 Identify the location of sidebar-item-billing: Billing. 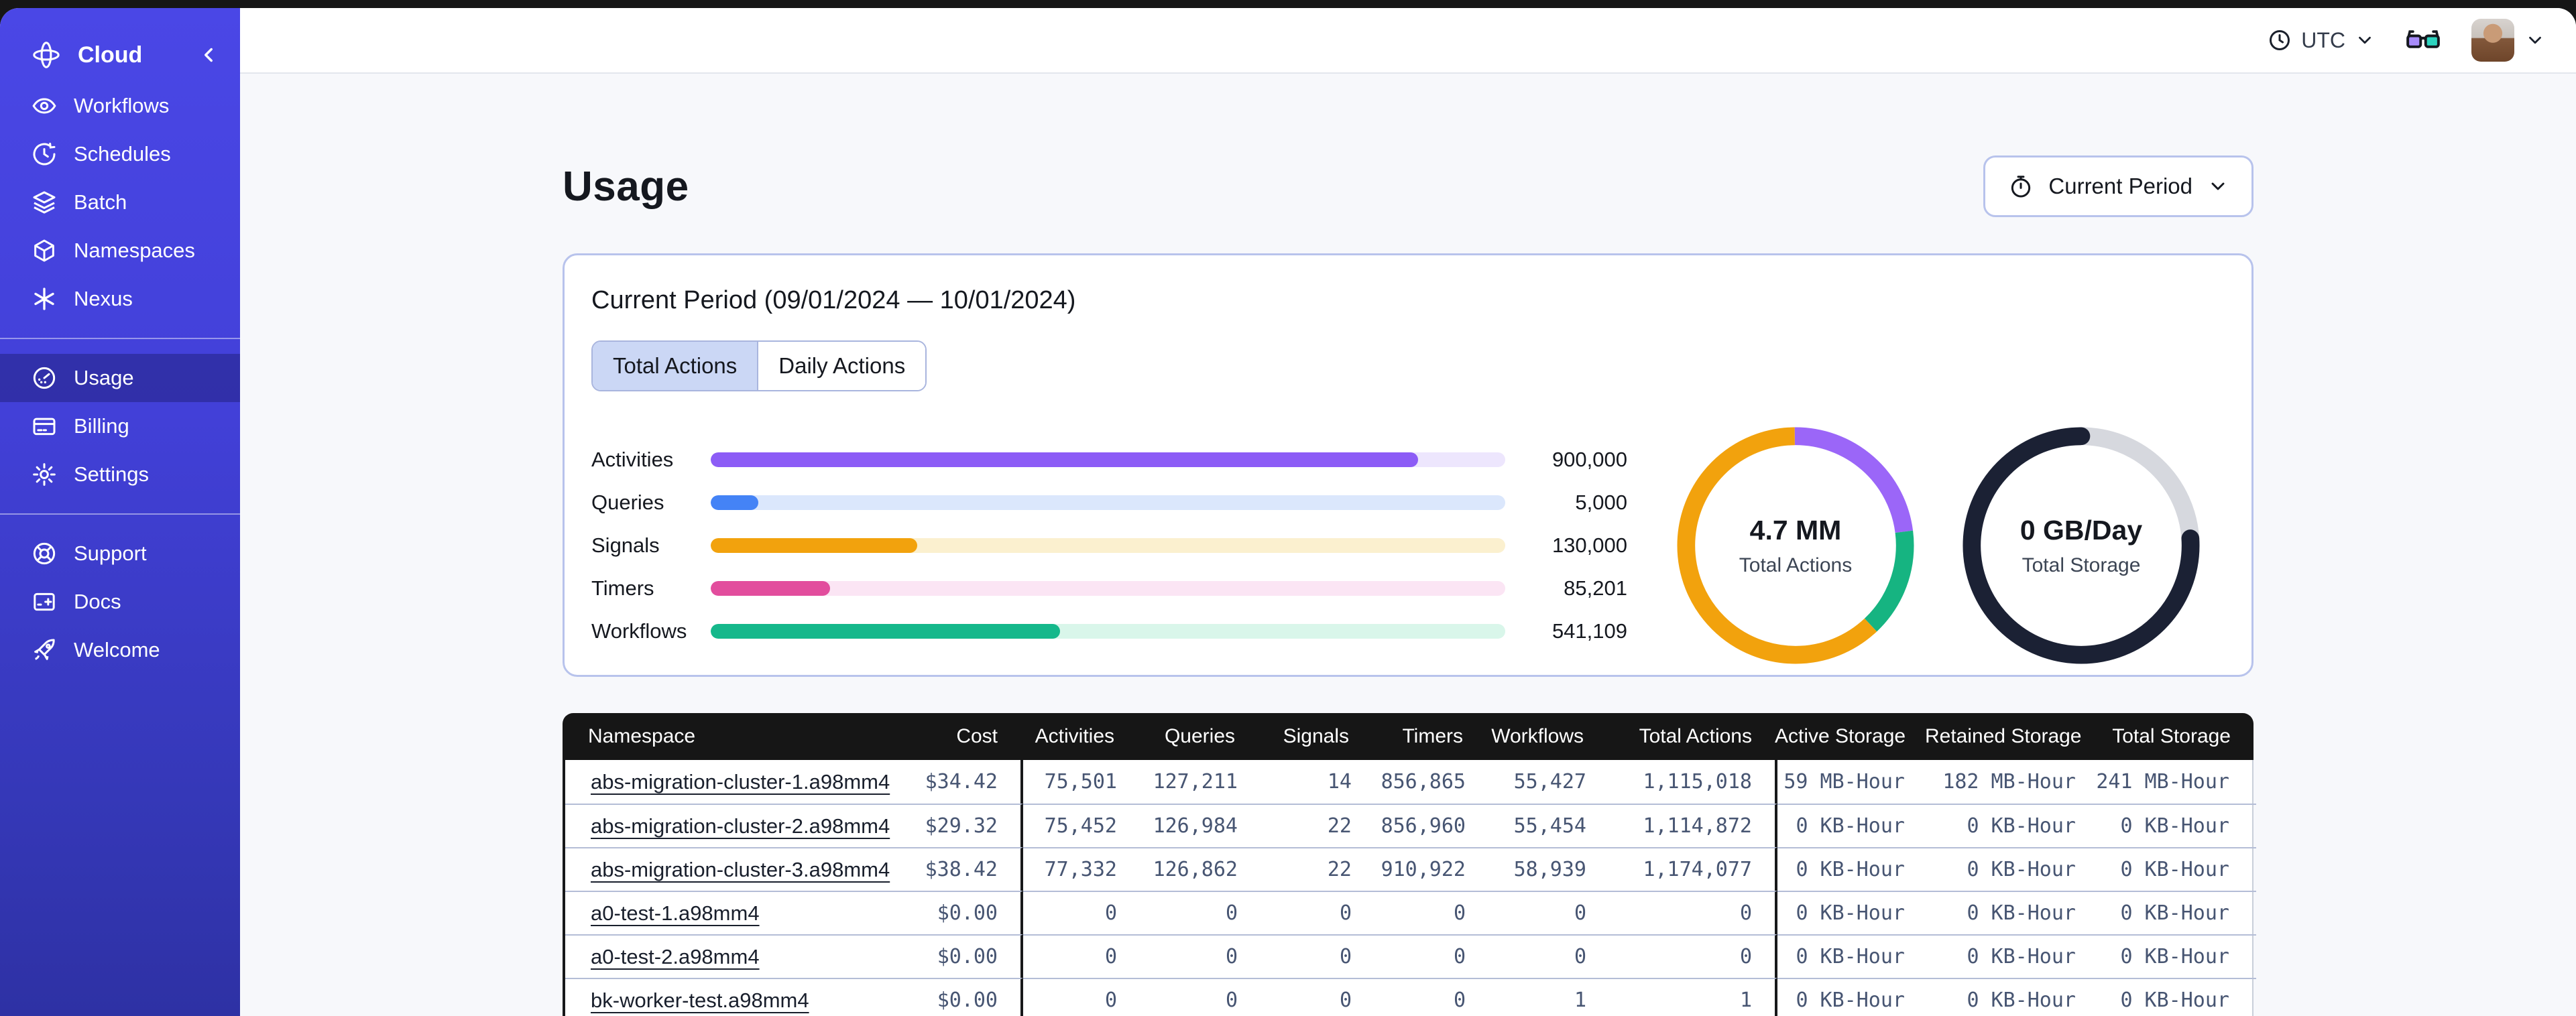
(120, 426).